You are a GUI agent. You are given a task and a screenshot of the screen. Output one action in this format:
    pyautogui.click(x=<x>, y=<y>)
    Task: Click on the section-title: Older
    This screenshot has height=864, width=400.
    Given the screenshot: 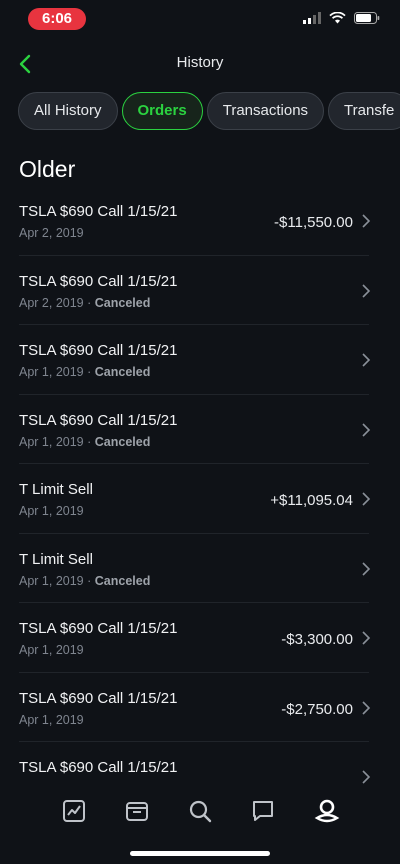 What is the action you would take?
    pyautogui.click(x=47, y=169)
    